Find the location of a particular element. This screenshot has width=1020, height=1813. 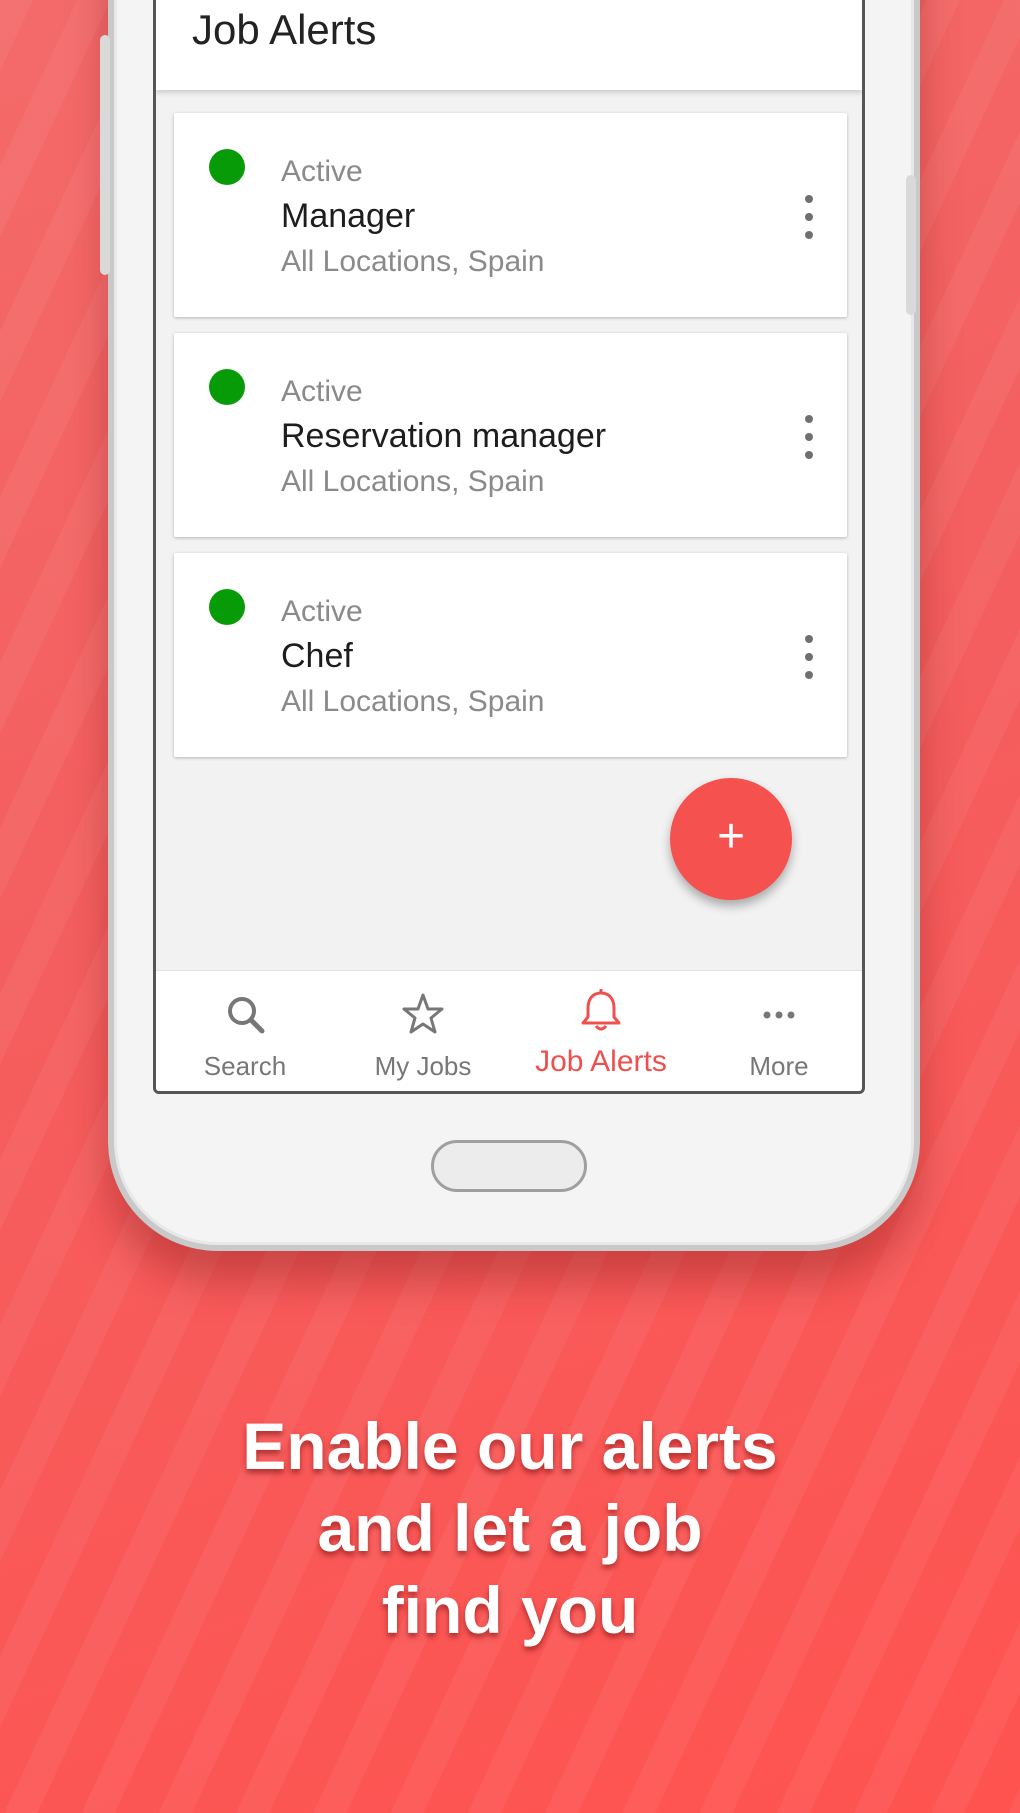

more-icon is located at coordinates (779, 1015).